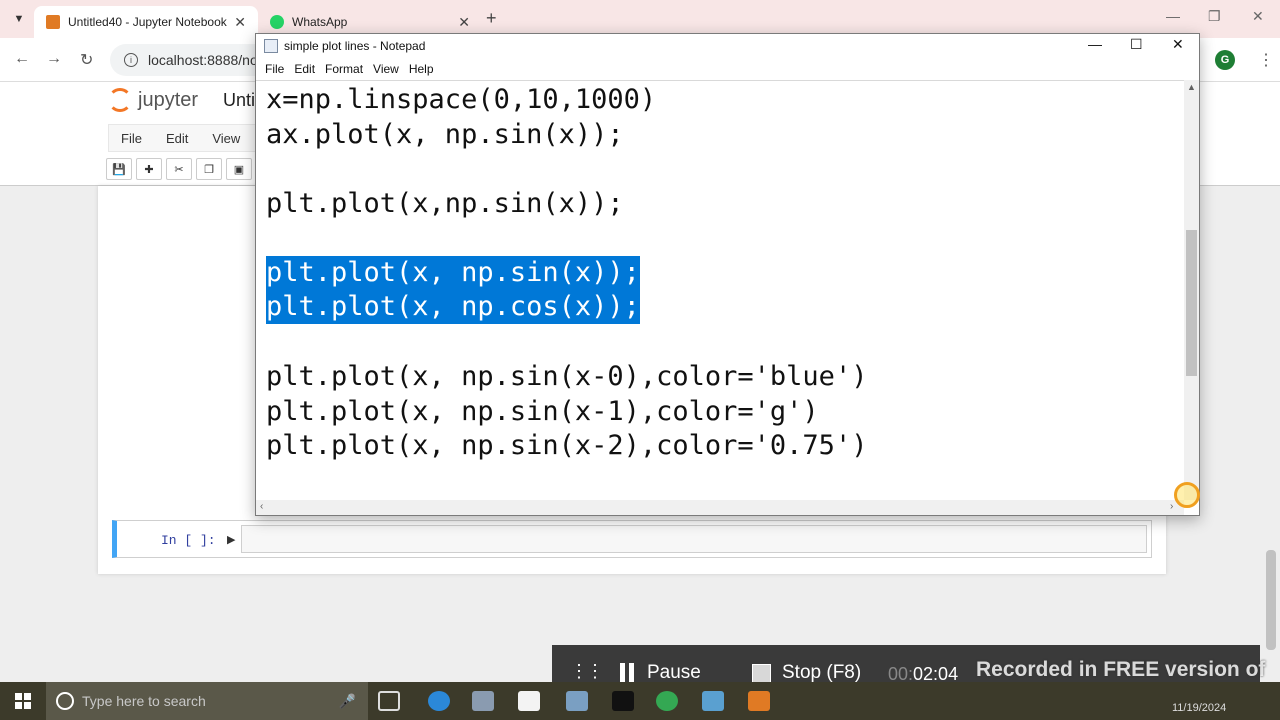 This screenshot has width=1280, height=720. I want to click on minimize-icon: —, so click(1173, 16).